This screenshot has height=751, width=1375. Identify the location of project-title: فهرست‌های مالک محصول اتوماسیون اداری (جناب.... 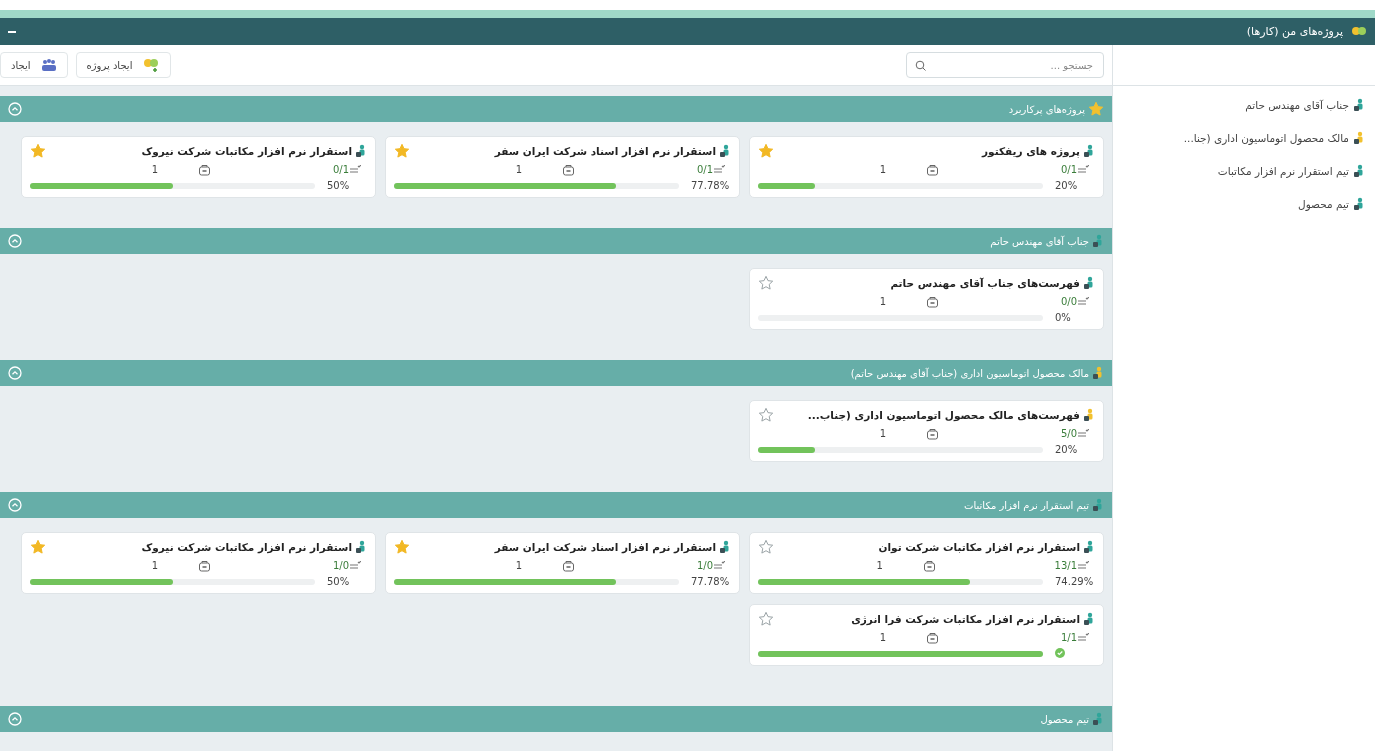
(943, 415).